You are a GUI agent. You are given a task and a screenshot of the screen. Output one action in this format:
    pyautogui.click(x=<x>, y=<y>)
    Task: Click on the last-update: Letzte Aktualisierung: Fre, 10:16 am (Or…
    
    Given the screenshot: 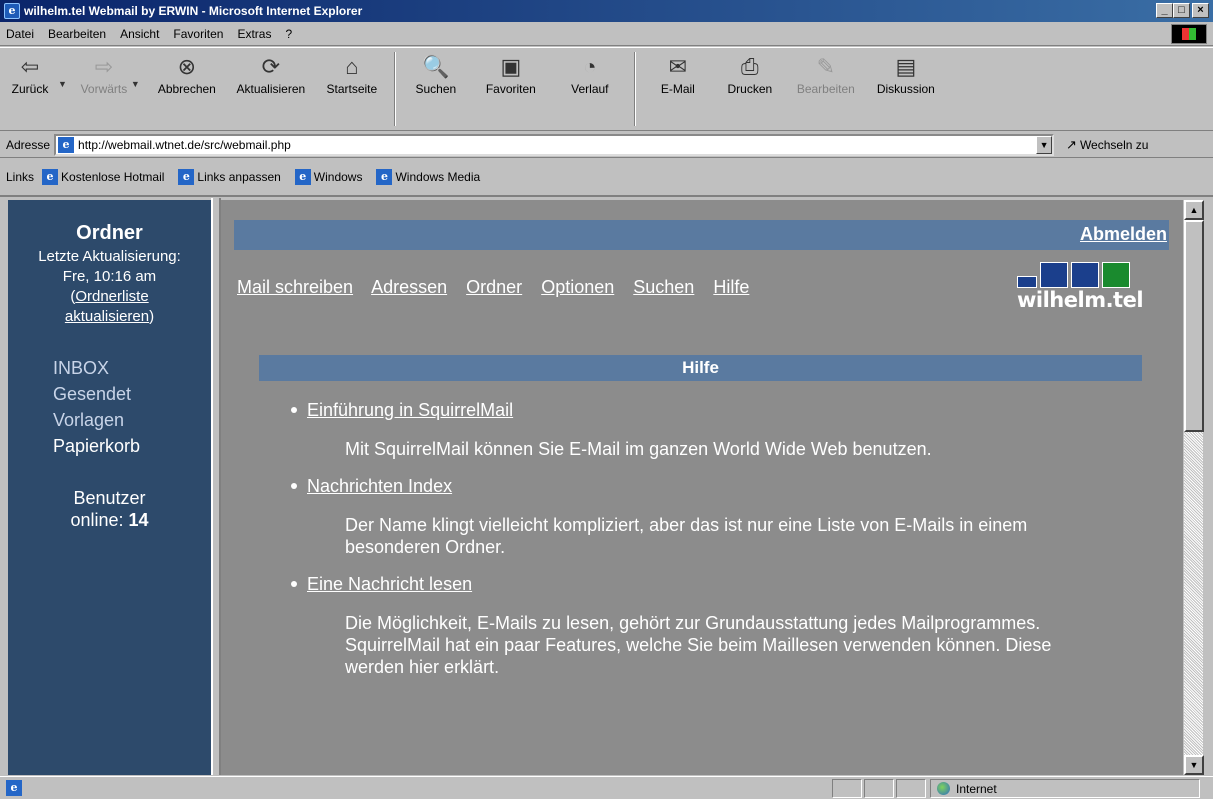 What is the action you would take?
    pyautogui.click(x=109, y=287)
    